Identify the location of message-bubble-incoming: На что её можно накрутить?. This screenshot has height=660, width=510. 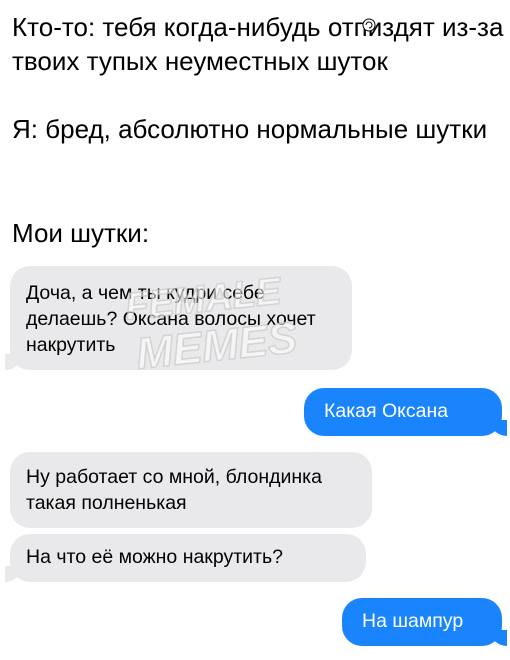
(183, 558).